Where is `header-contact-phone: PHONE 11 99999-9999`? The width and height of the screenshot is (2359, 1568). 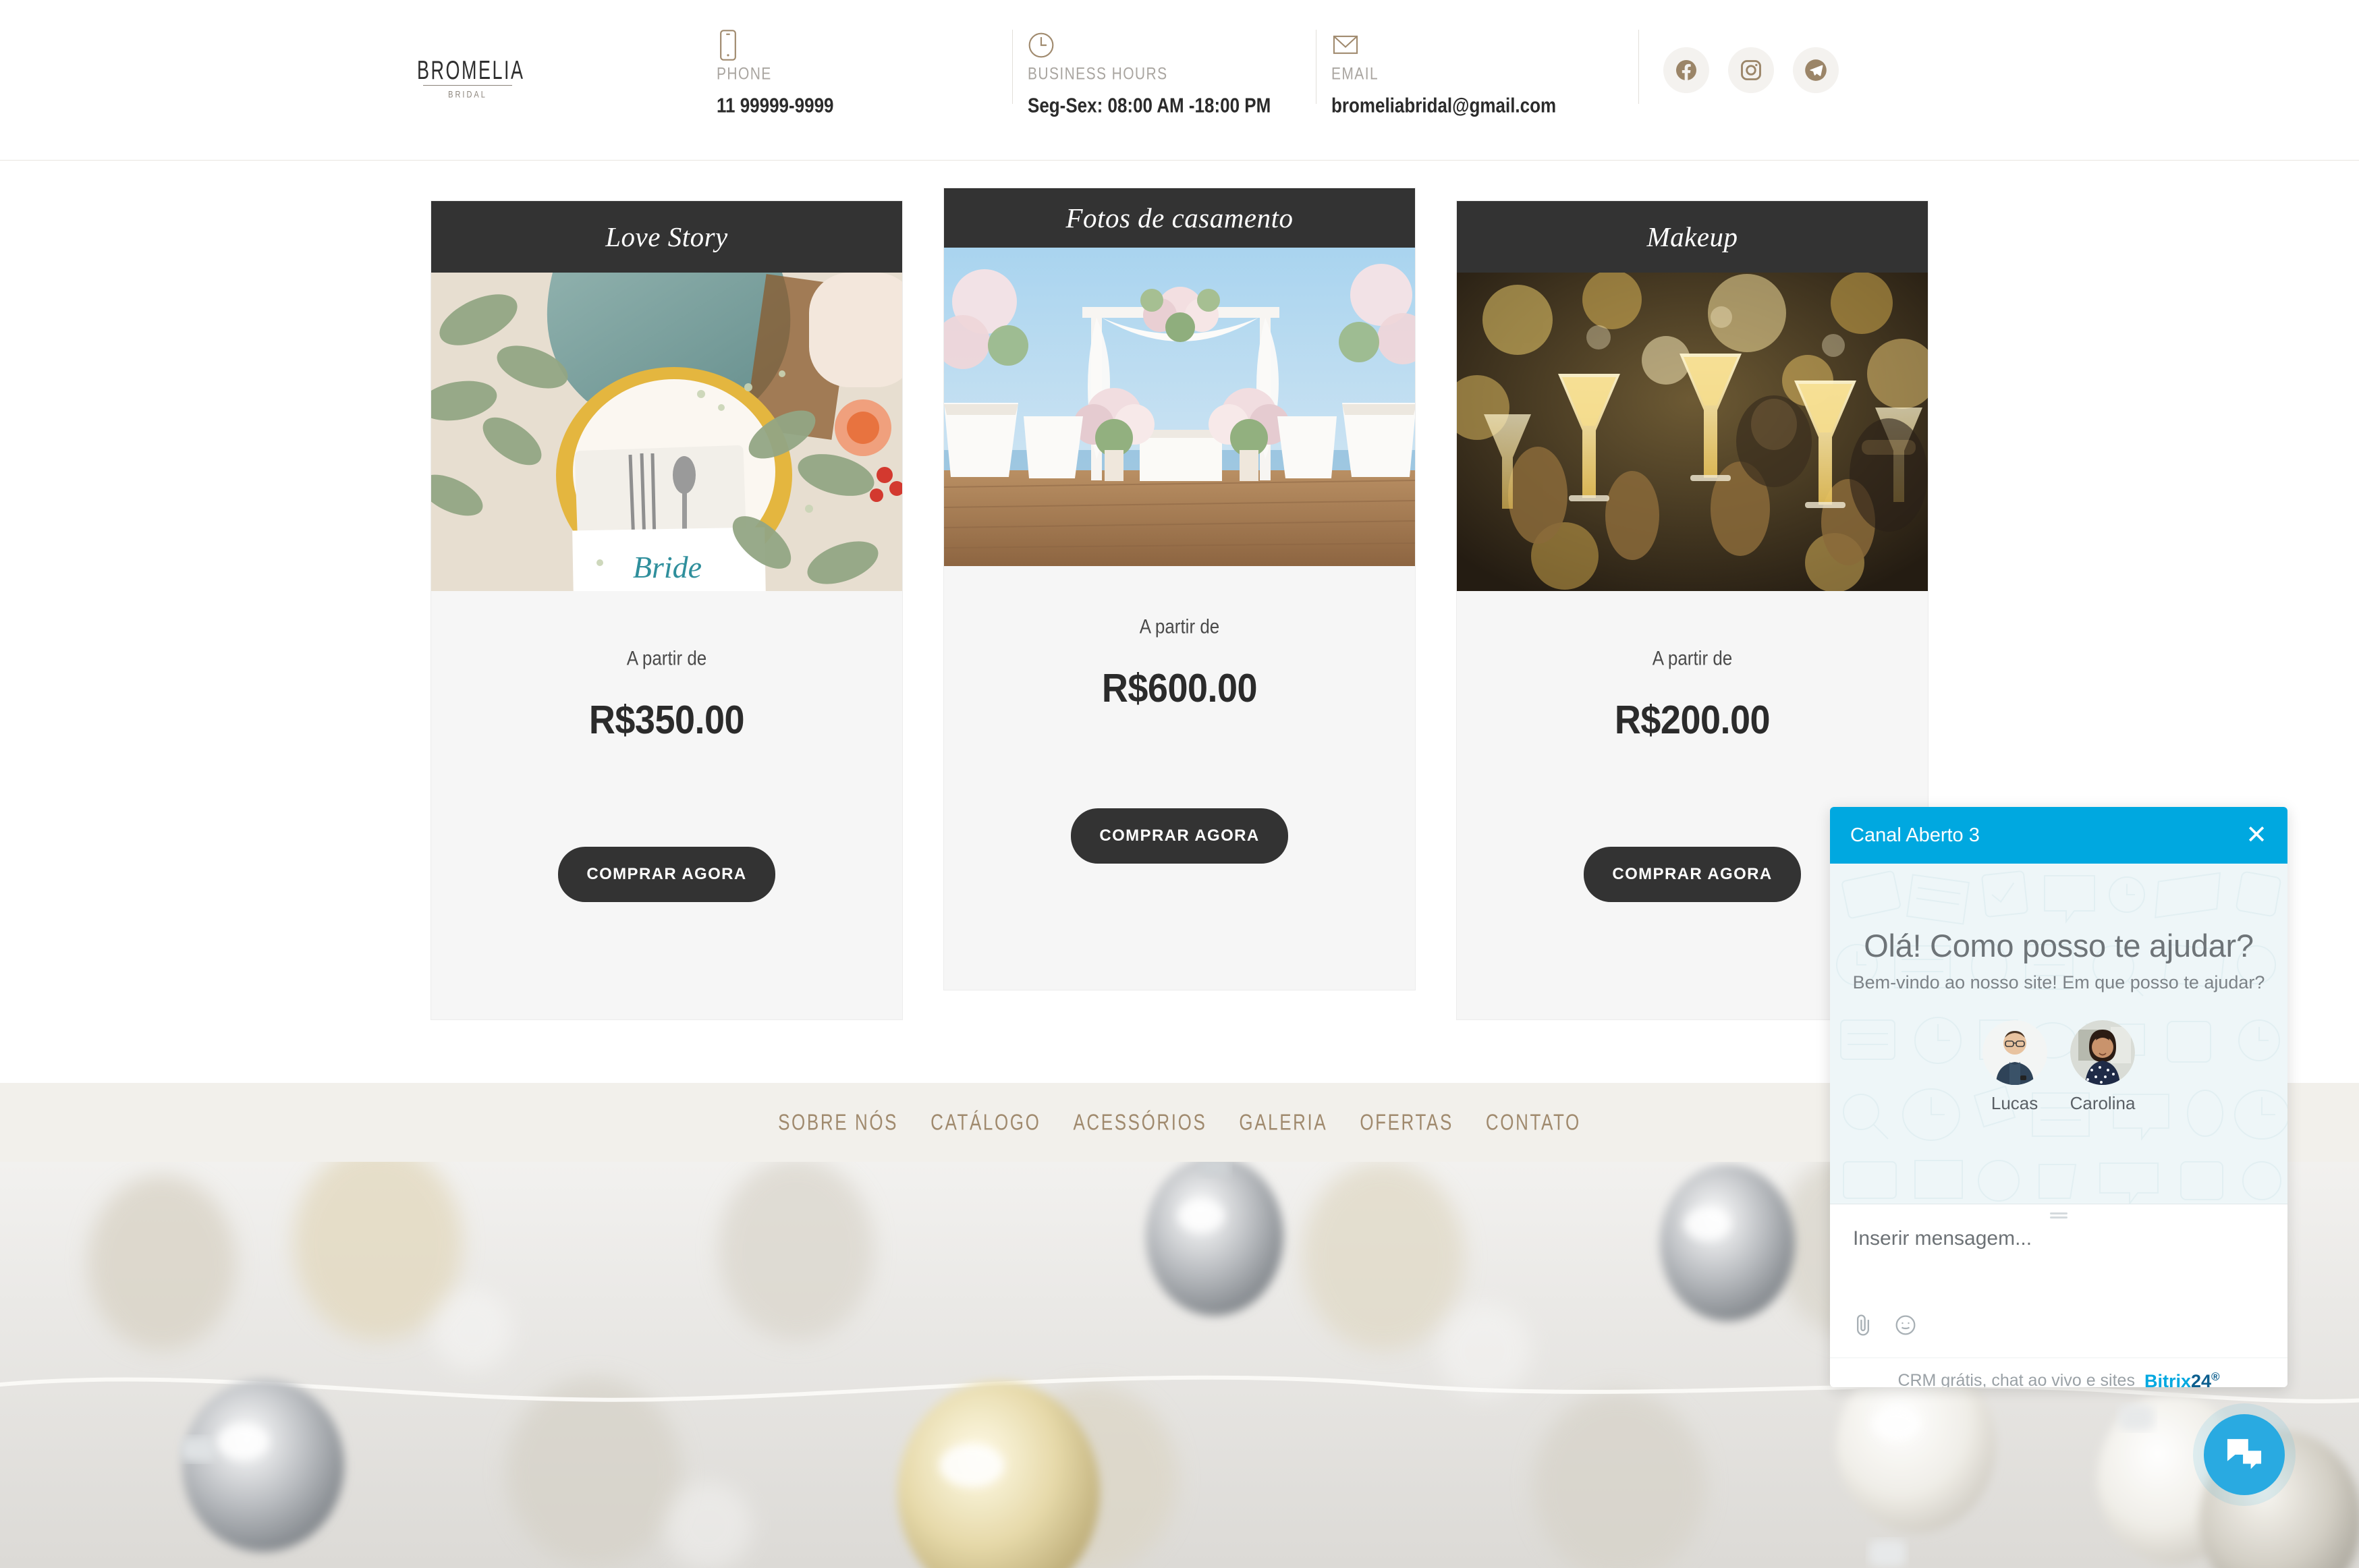
header-contact-phone: PHONE 11 99999-9999 is located at coordinates (768, 73).